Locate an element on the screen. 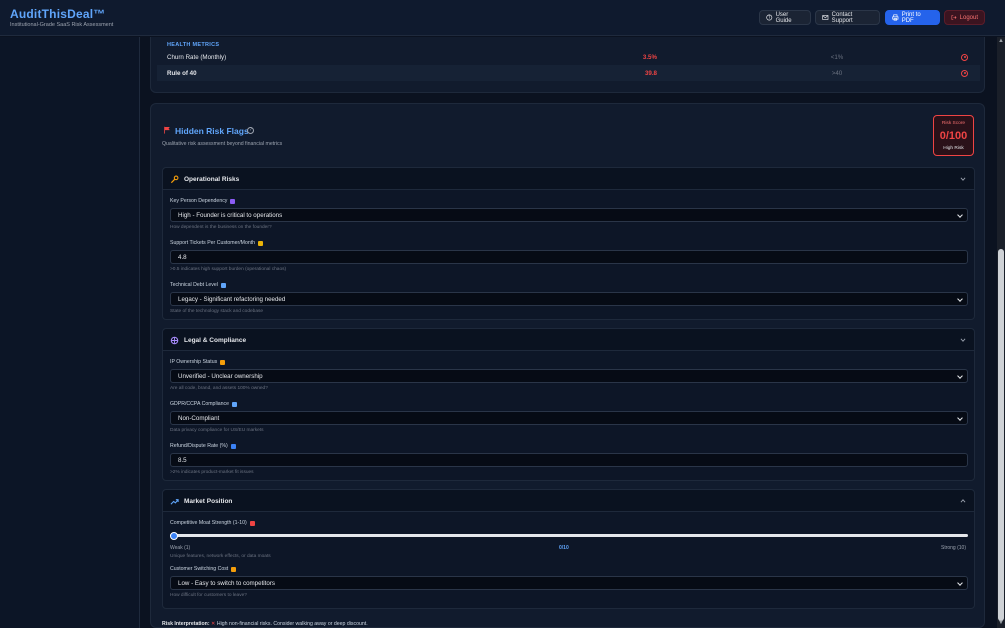 The height and width of the screenshot is (628, 1005). user-guide-label: User Guide is located at coordinates (783, 17).